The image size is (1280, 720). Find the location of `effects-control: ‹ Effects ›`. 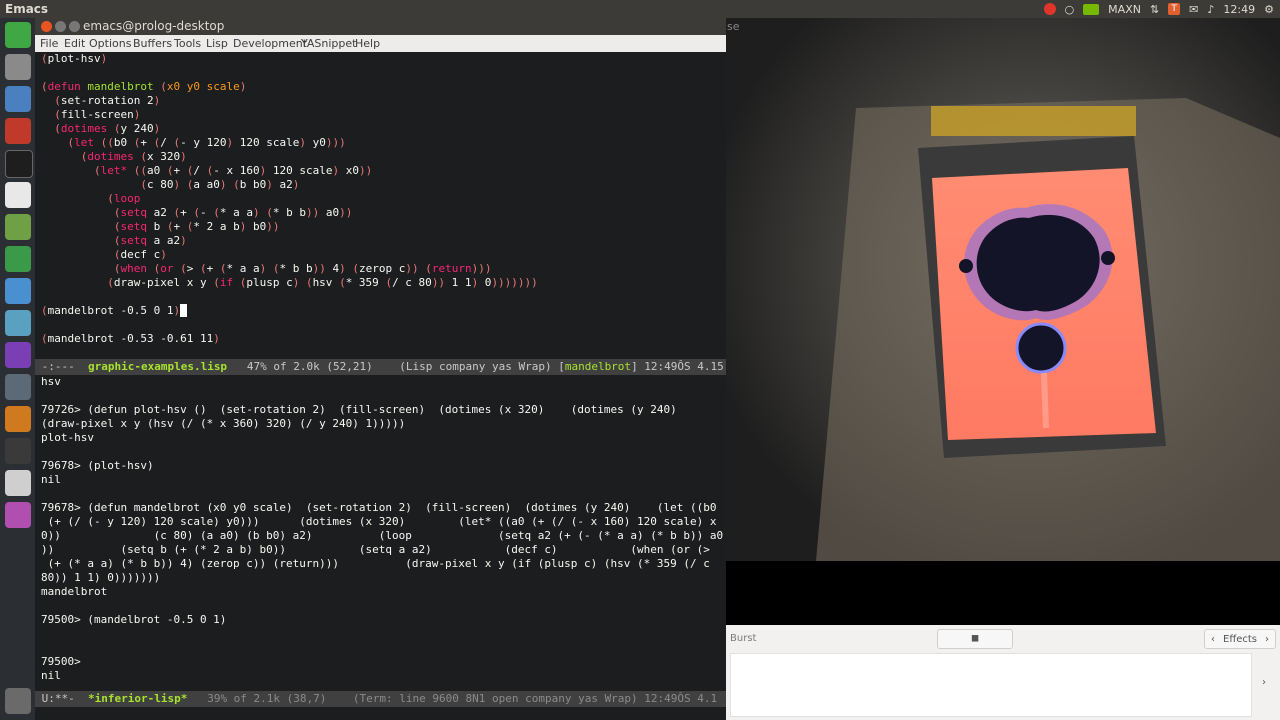

effects-control: ‹ Effects › is located at coordinates (1240, 639).